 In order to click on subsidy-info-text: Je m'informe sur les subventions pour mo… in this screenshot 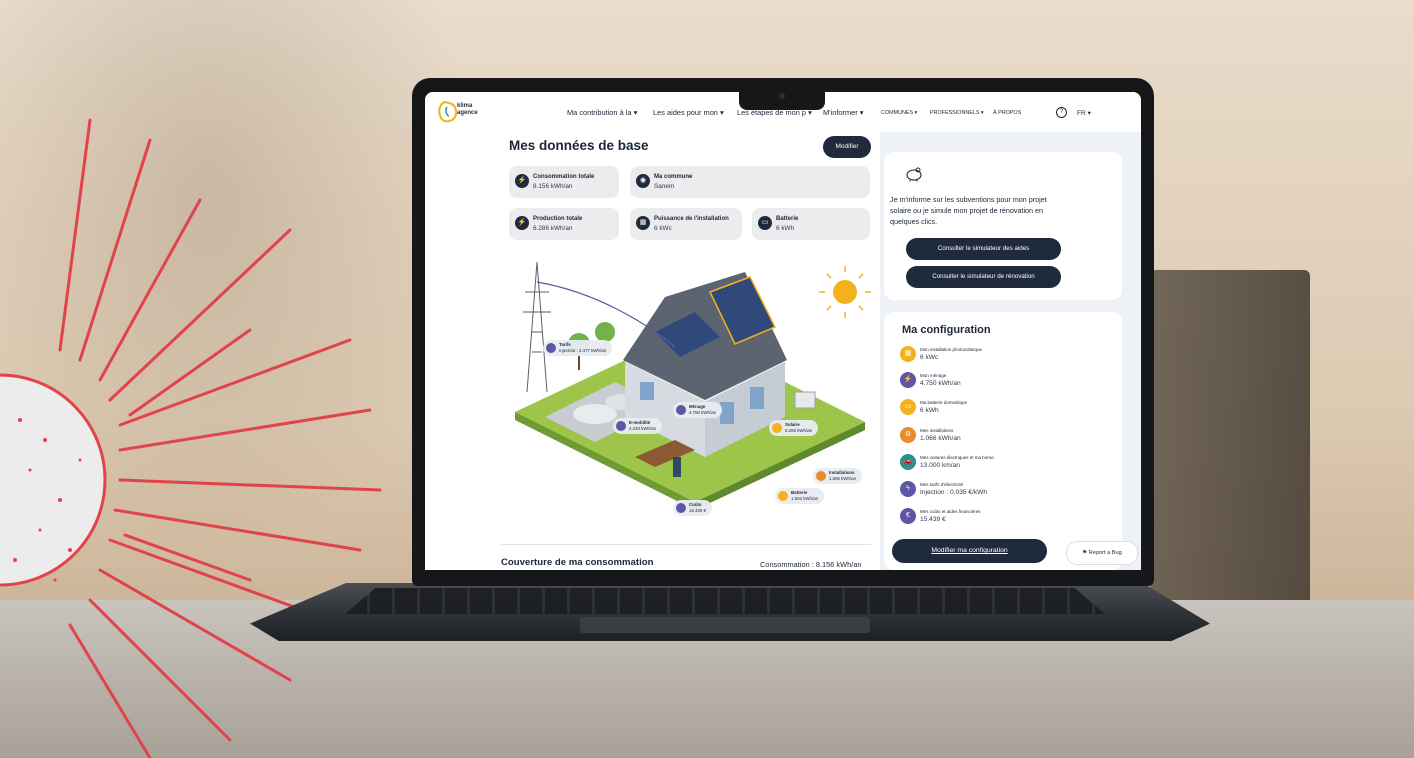, I will do `click(968, 210)`.